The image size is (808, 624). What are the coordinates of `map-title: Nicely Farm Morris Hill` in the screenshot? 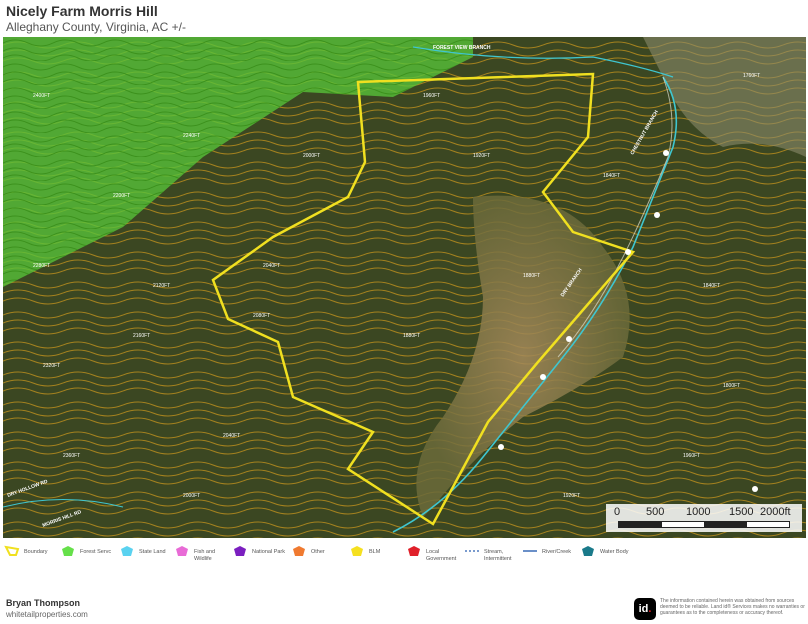 It's located at (82, 11).